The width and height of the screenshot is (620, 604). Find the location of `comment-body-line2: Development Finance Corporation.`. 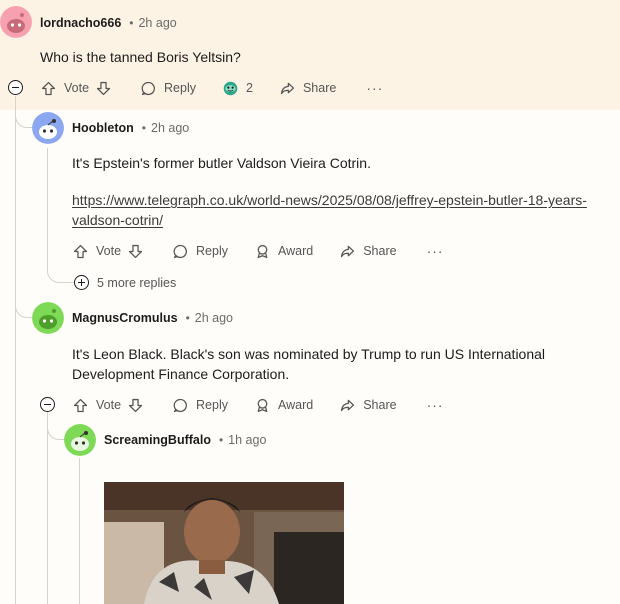

comment-body-line2: Development Finance Corporation. is located at coordinates (181, 374).